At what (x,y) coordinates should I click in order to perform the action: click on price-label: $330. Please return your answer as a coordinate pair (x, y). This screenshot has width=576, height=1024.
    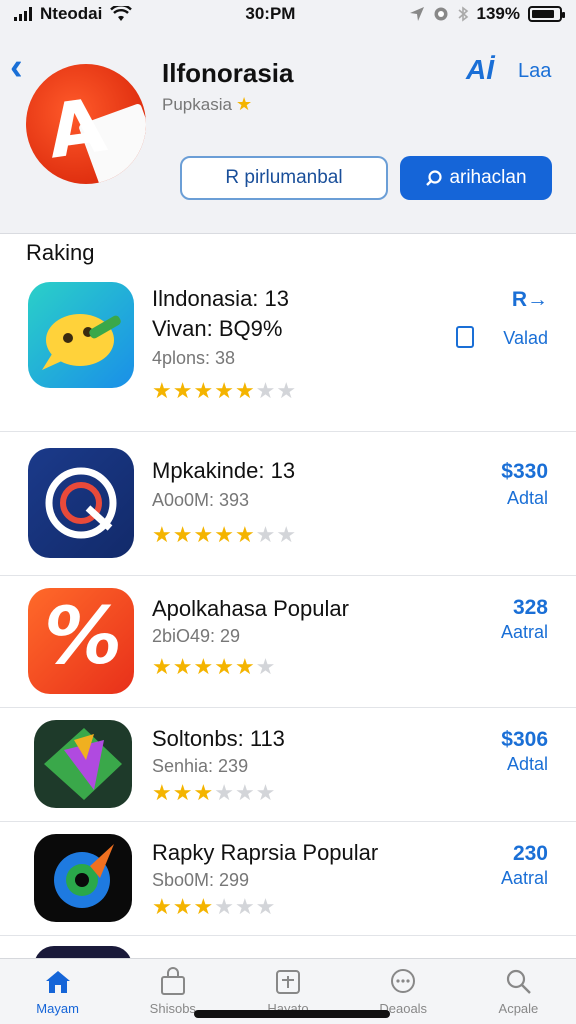
    Looking at the image, I should click on (524, 471).